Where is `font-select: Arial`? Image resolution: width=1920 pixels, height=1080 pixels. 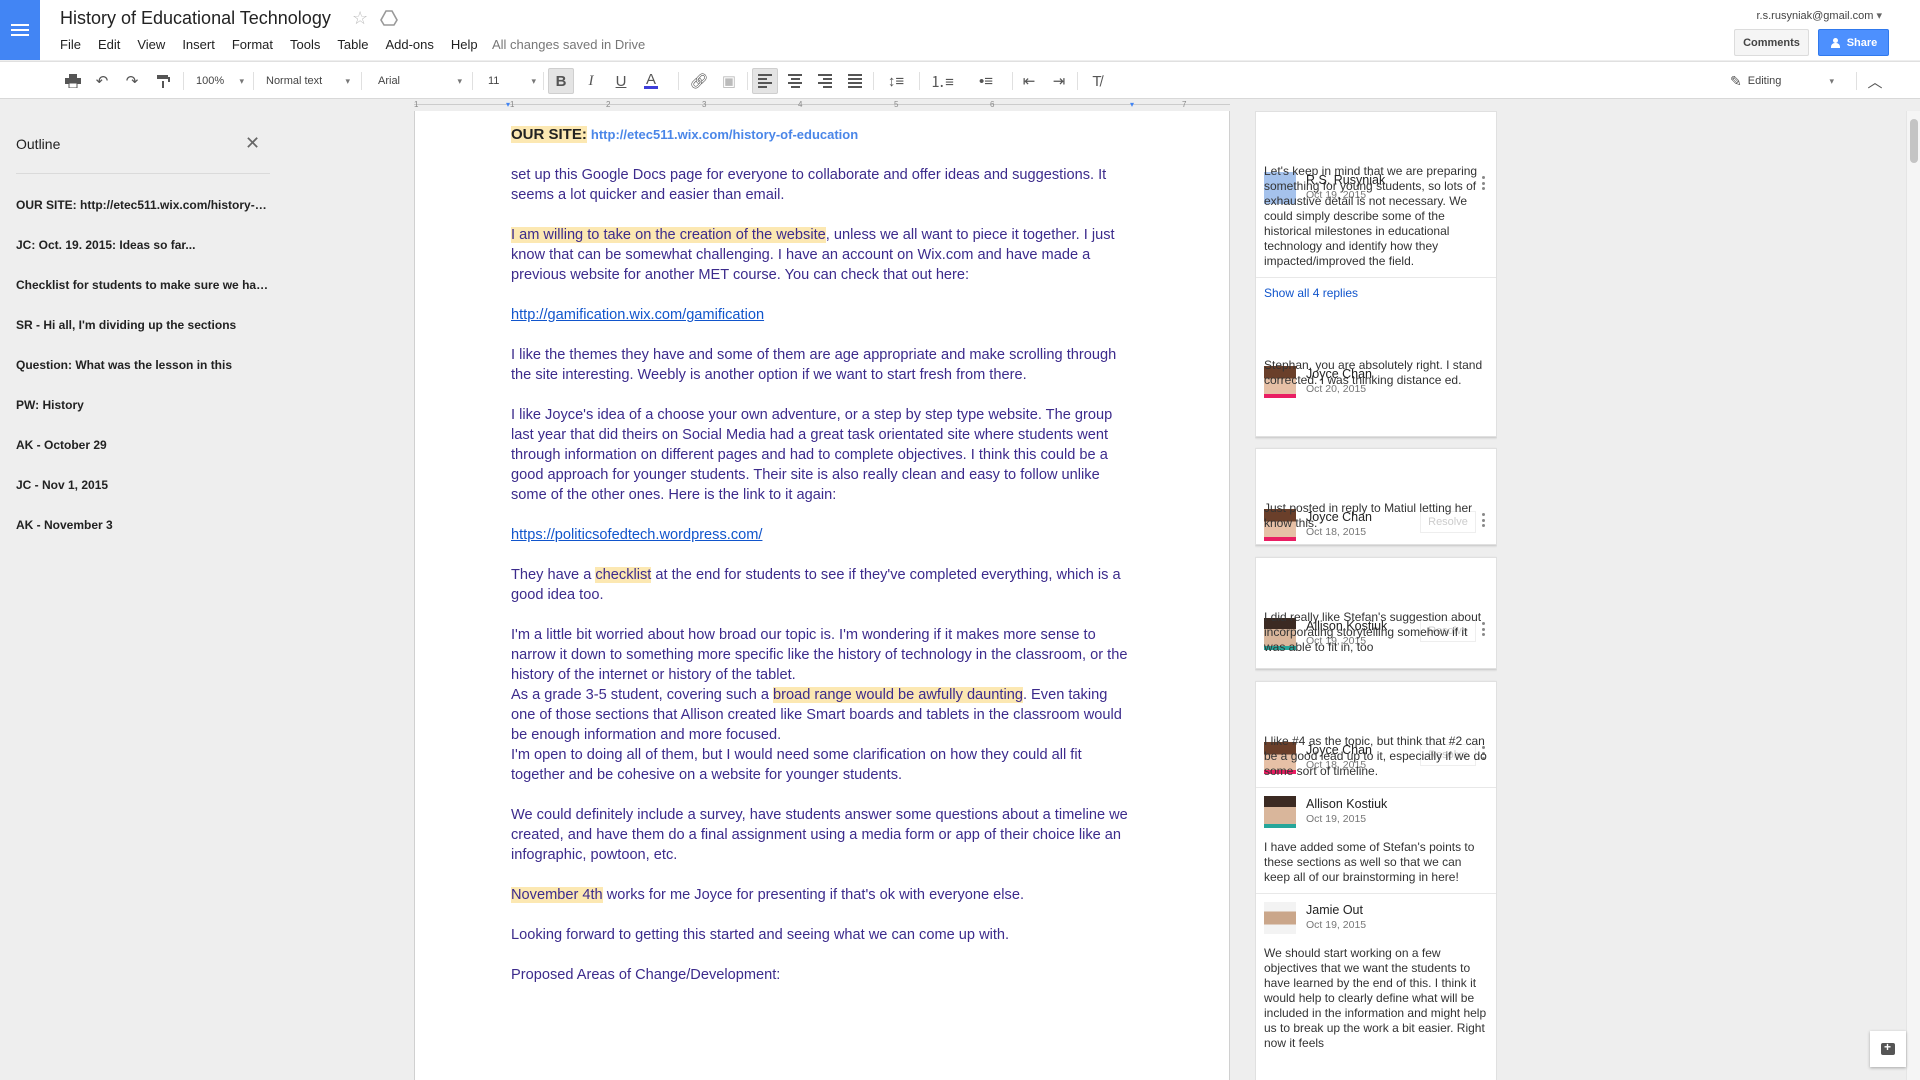 font-select: Arial is located at coordinates (419, 81).